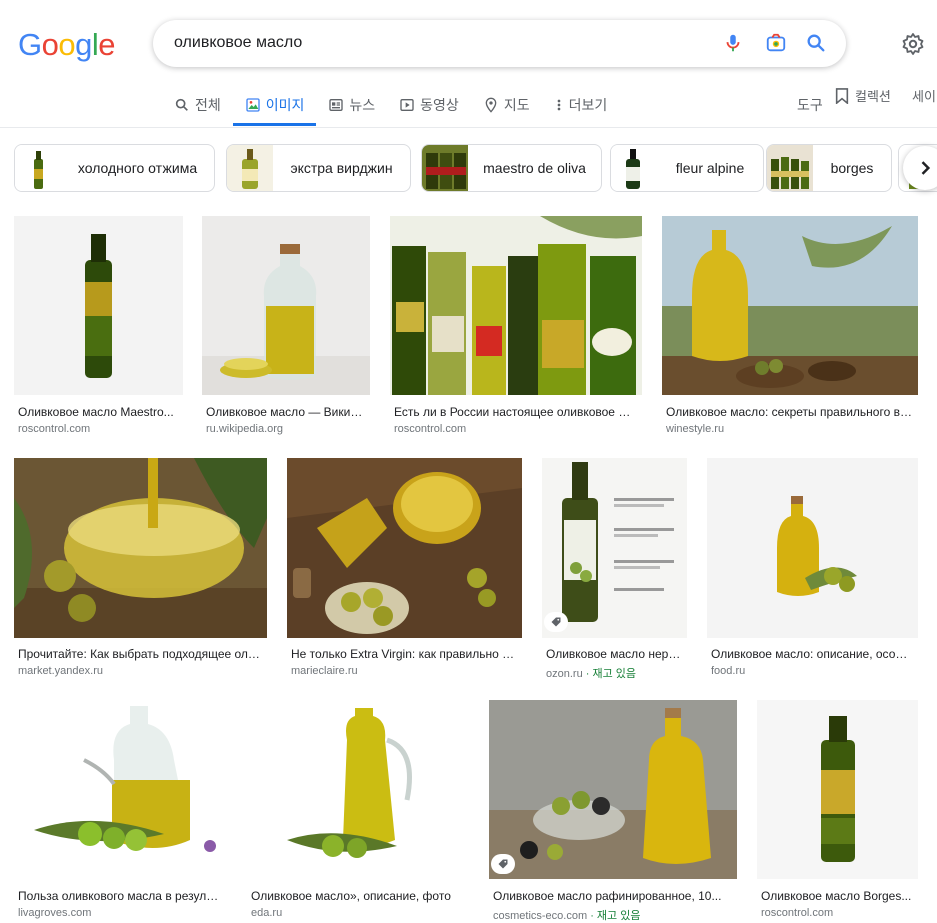 This screenshot has width=937, height=923. Describe the element at coordinates (208, 105) in the screenshot. I see `tab-label: 전체` at that location.